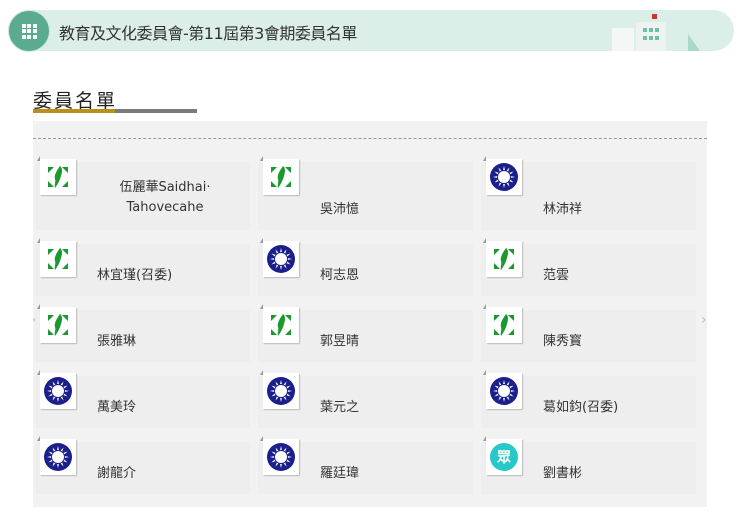  Describe the element at coordinates (563, 473) in the screenshot. I see `member-name: 劉書彬` at that location.